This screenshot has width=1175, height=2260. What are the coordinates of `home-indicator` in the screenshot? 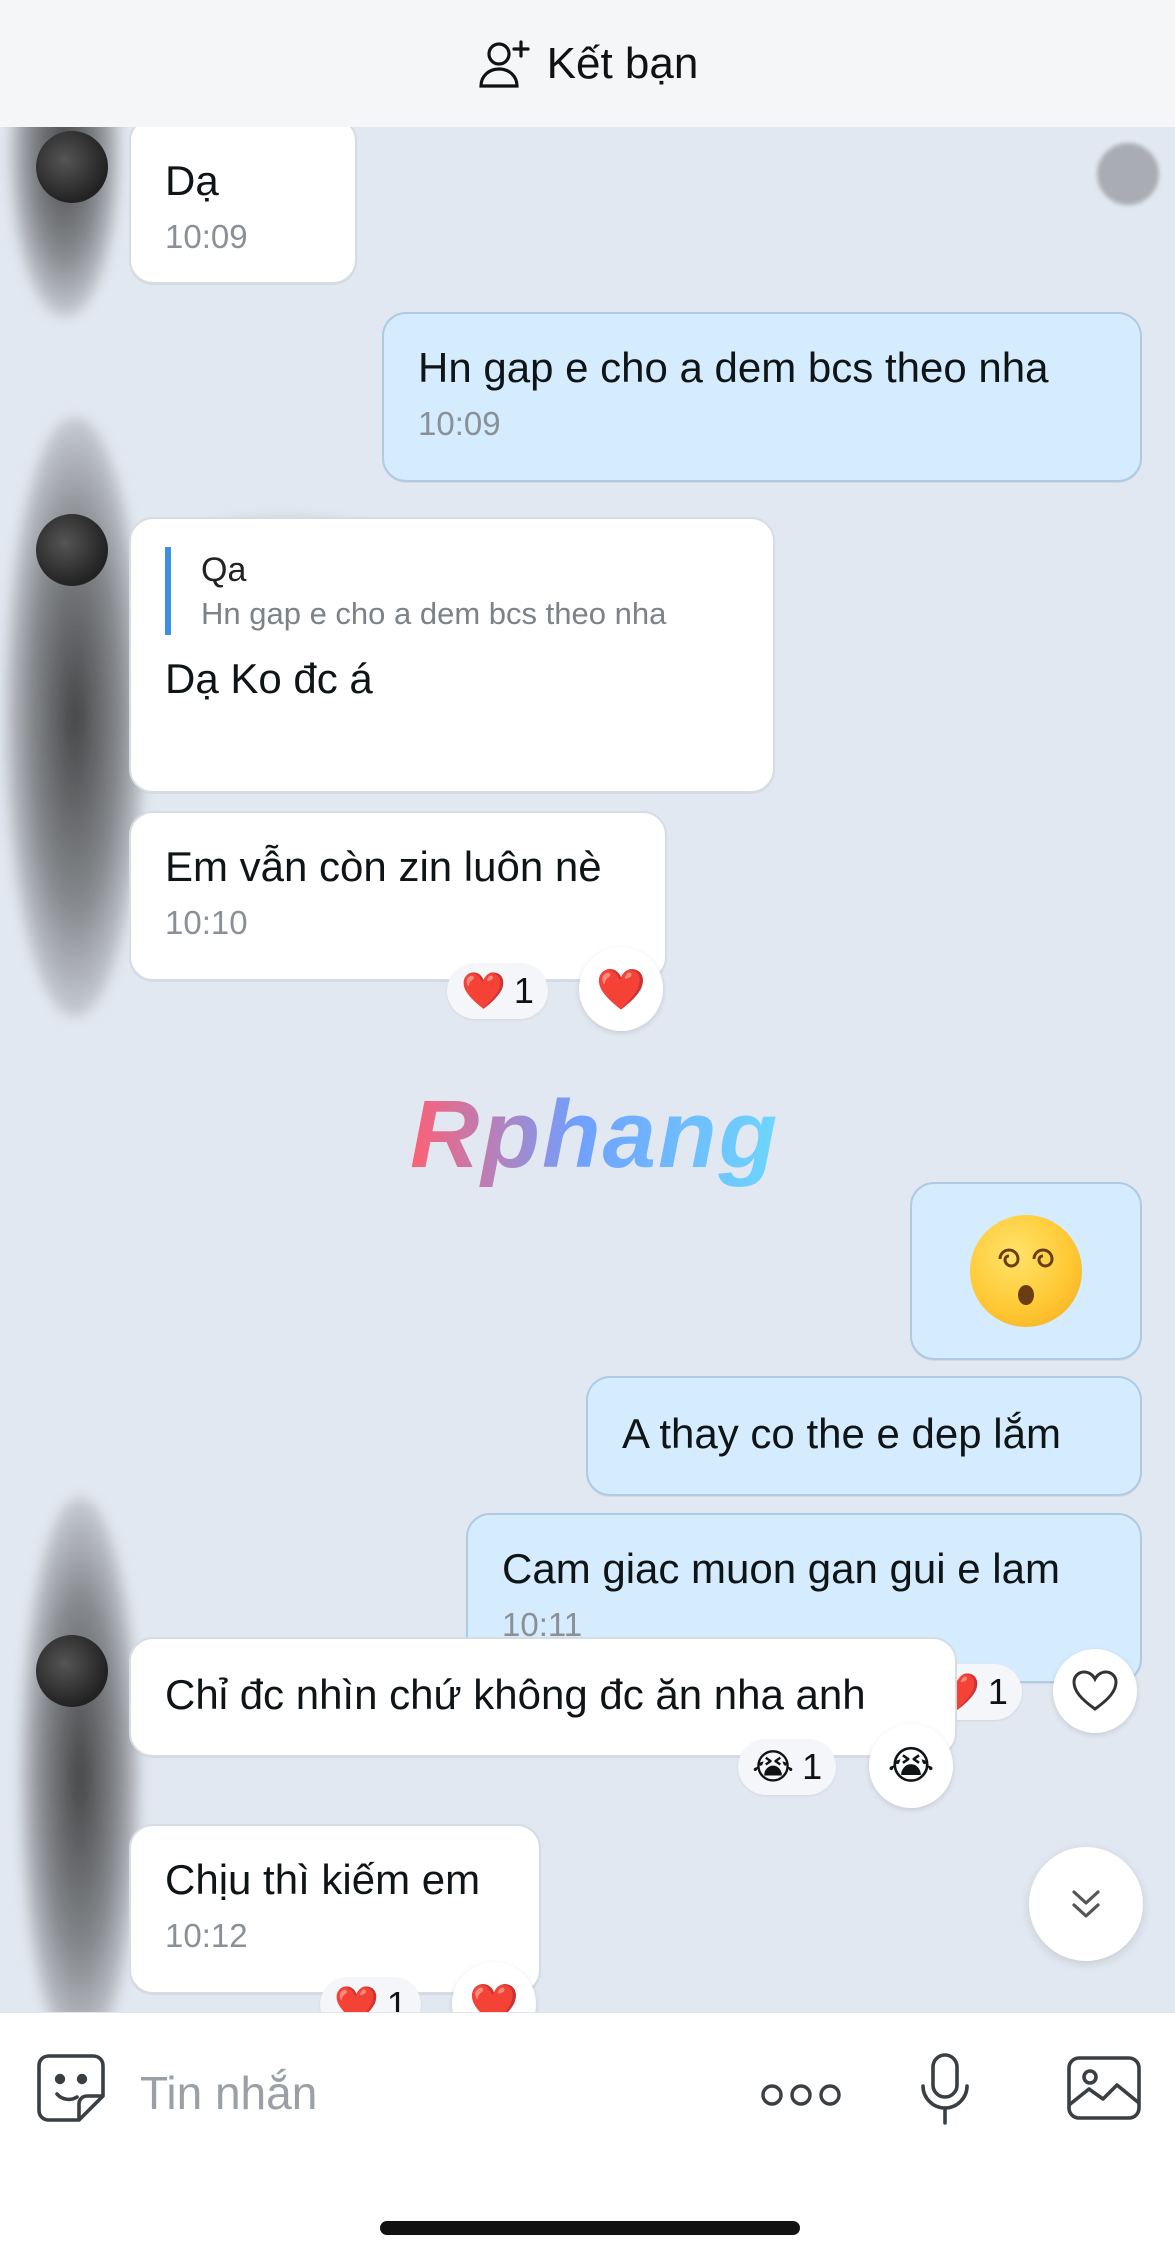 It's located at (590, 2228).